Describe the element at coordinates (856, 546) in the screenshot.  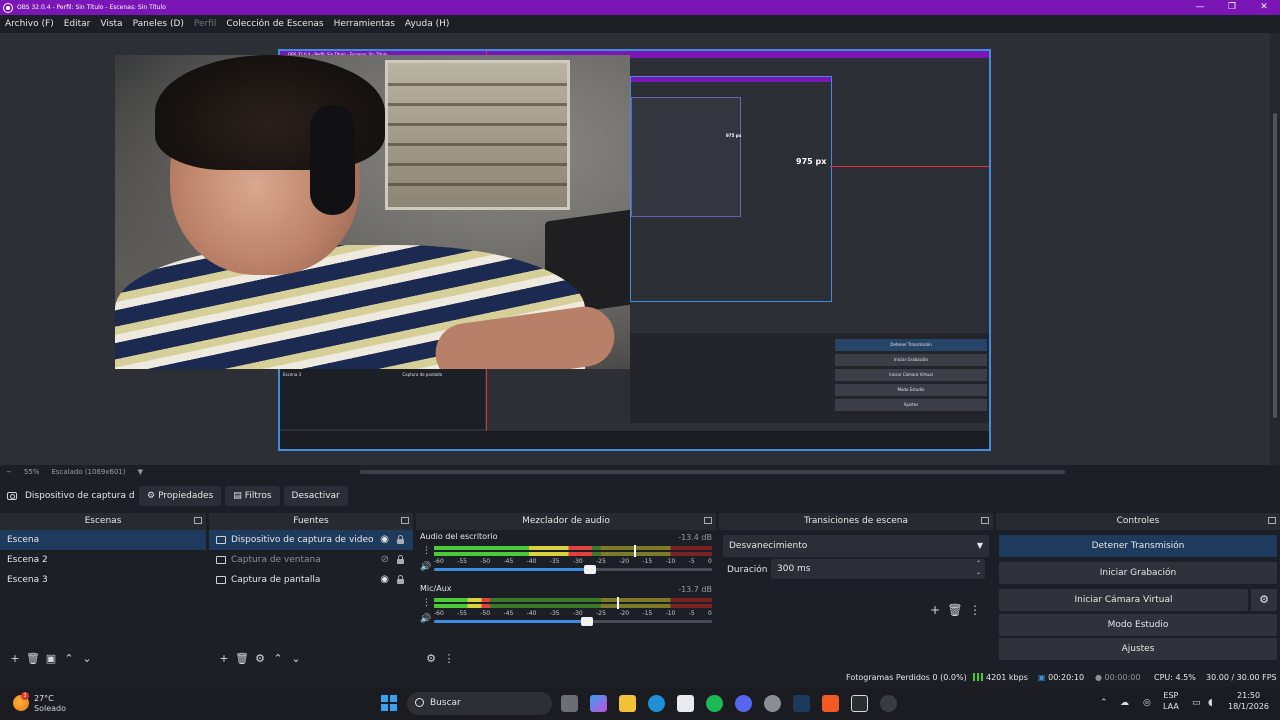
I see `transition-select: Desvanecimiento ▼` at that location.